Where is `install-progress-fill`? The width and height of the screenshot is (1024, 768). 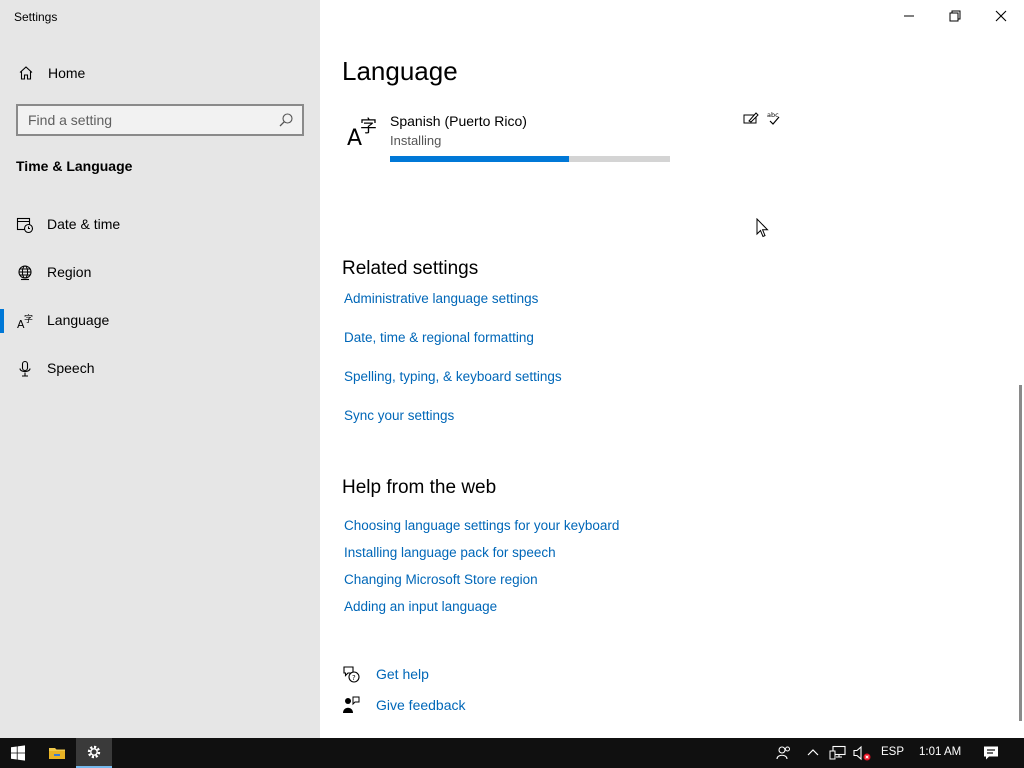
install-progress-fill is located at coordinates (480, 159).